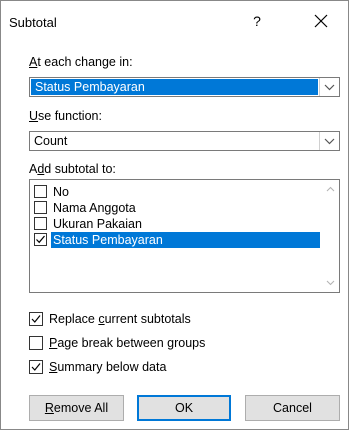  What do you see at coordinates (257, 21) in the screenshot?
I see `help-button: ?` at bounding box center [257, 21].